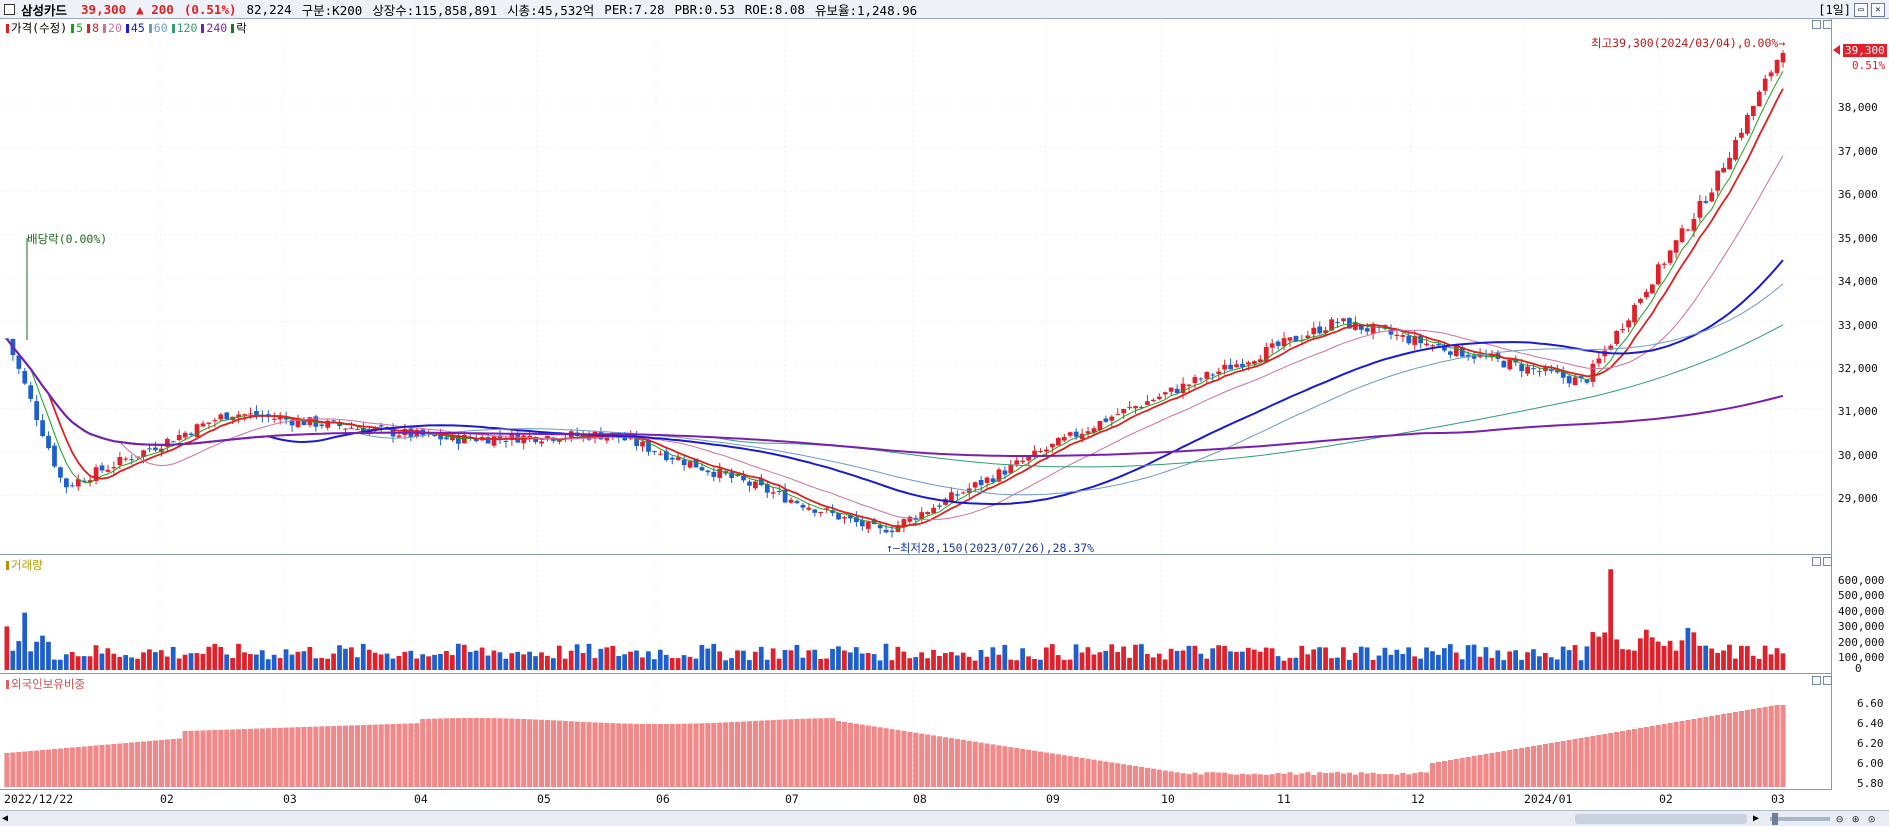  I want to click on volume-legend: 거래량, so click(24, 565).